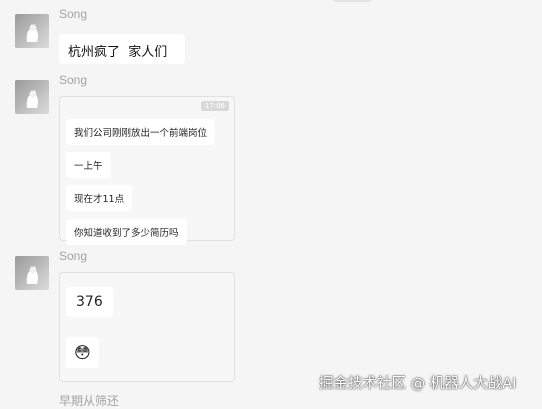  I want to click on message-bubble: 杭州疯了 家人们, so click(122, 49).